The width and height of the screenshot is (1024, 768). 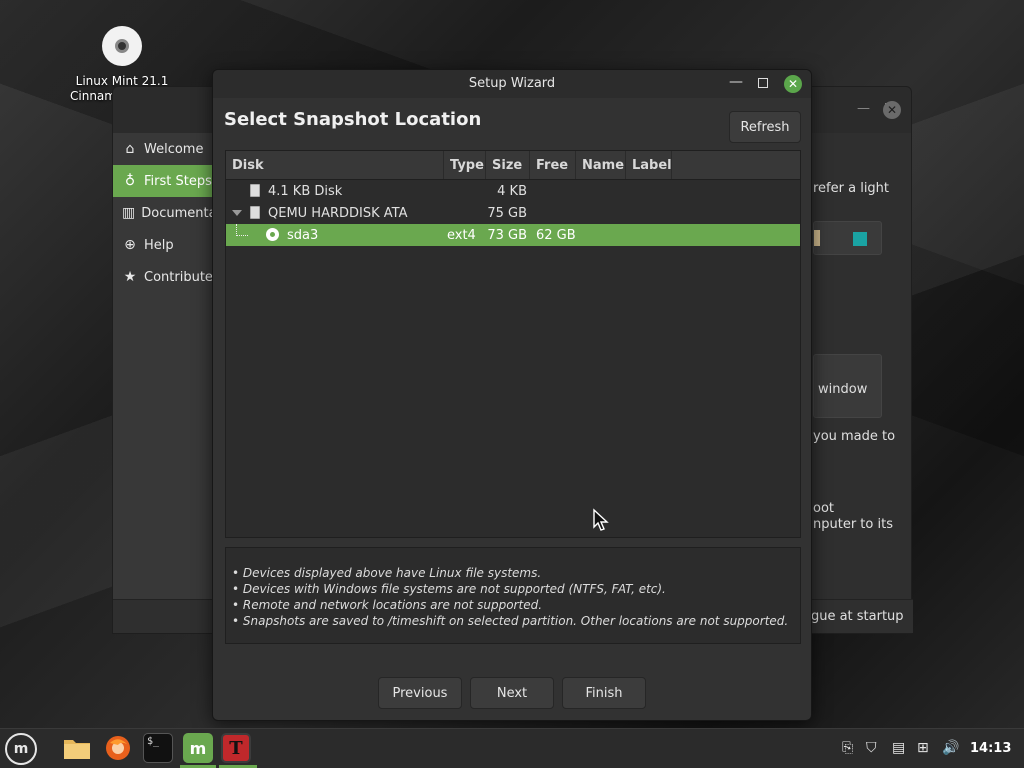 I want to click on column-header-disk: Disk, so click(x=335, y=165).